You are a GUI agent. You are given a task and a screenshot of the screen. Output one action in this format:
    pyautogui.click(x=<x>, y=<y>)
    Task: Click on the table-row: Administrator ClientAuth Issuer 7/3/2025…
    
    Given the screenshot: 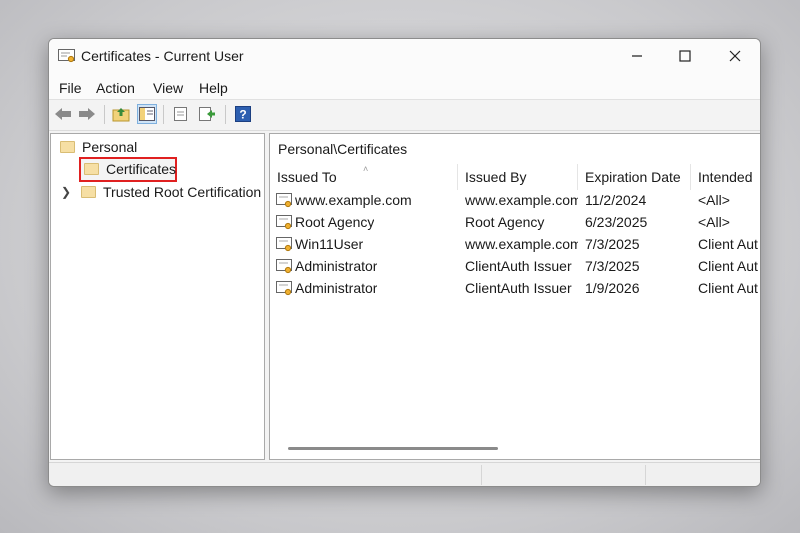 What is the action you would take?
    pyautogui.click(x=515, y=267)
    